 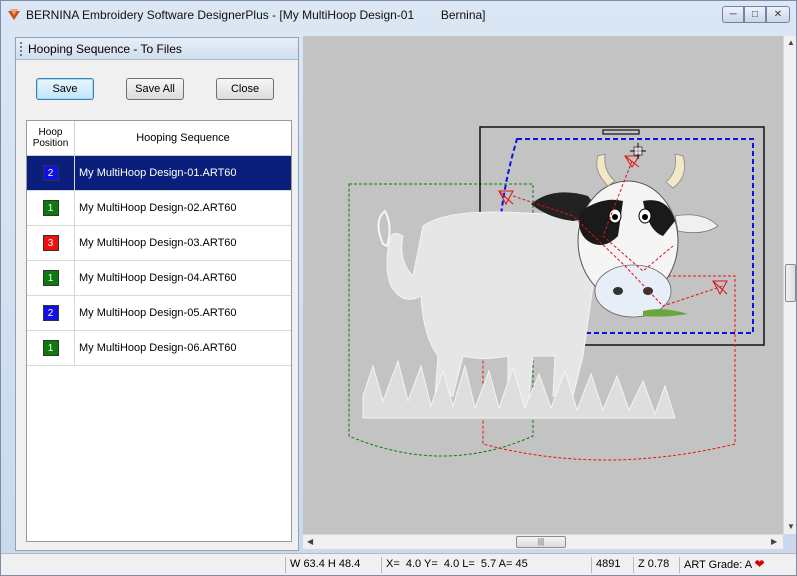 I want to click on table-row: 3 My MultiHoop Design-03.ART60, so click(x=159, y=243).